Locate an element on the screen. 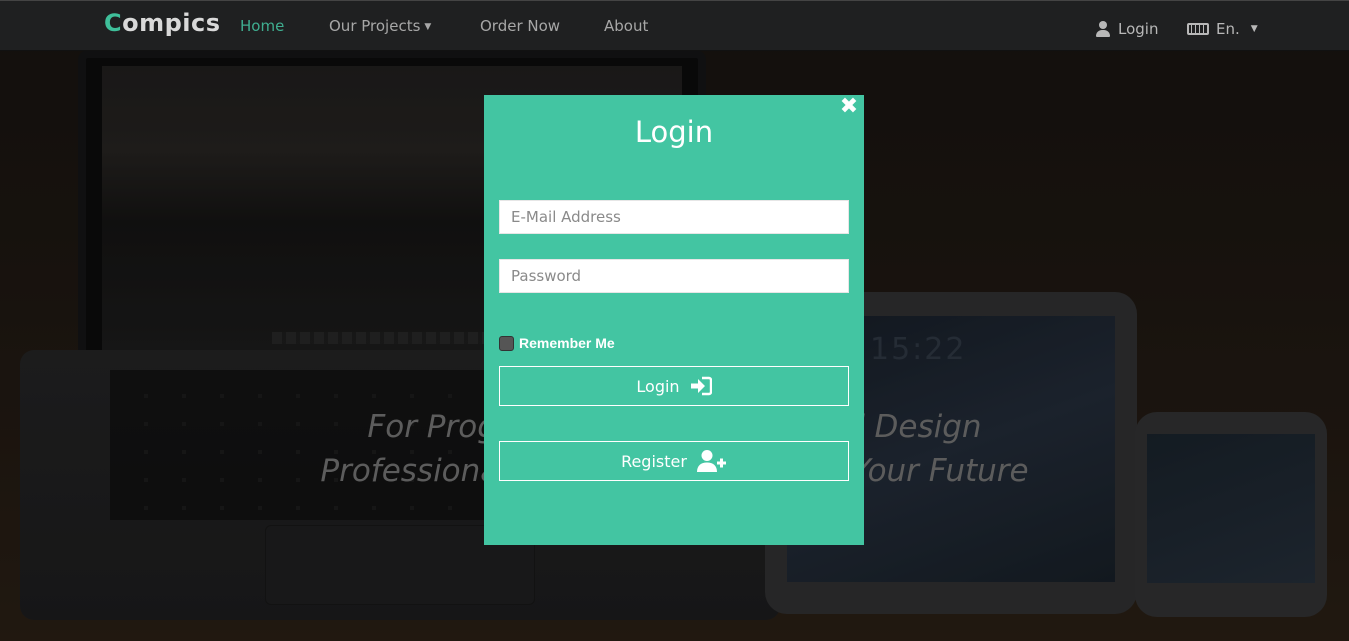 Image resolution: width=1349 pixels, height=641 pixels. login-button: Login is located at coordinates (674, 386).